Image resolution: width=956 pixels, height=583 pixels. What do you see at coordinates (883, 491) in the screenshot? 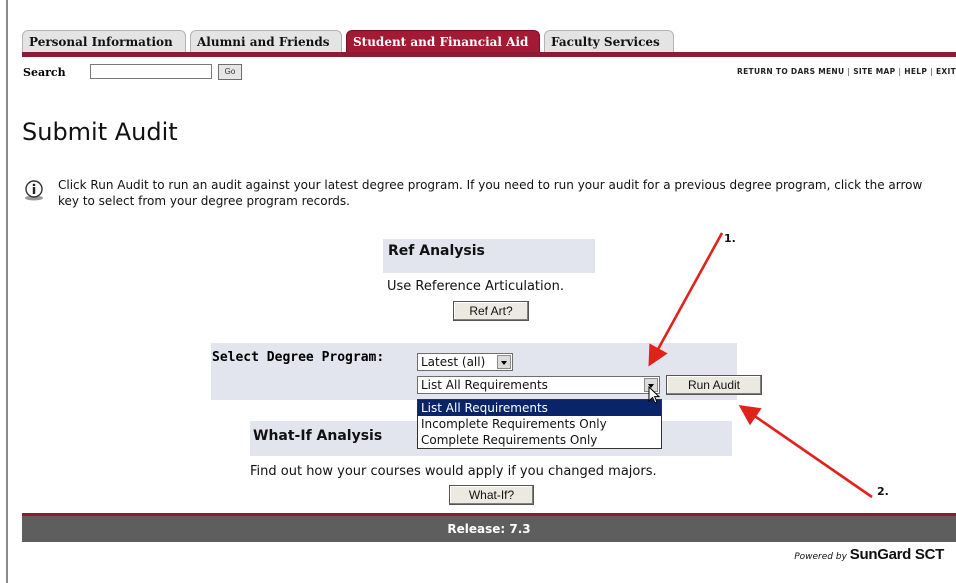
I see `annotation-label-2: 2.` at bounding box center [883, 491].